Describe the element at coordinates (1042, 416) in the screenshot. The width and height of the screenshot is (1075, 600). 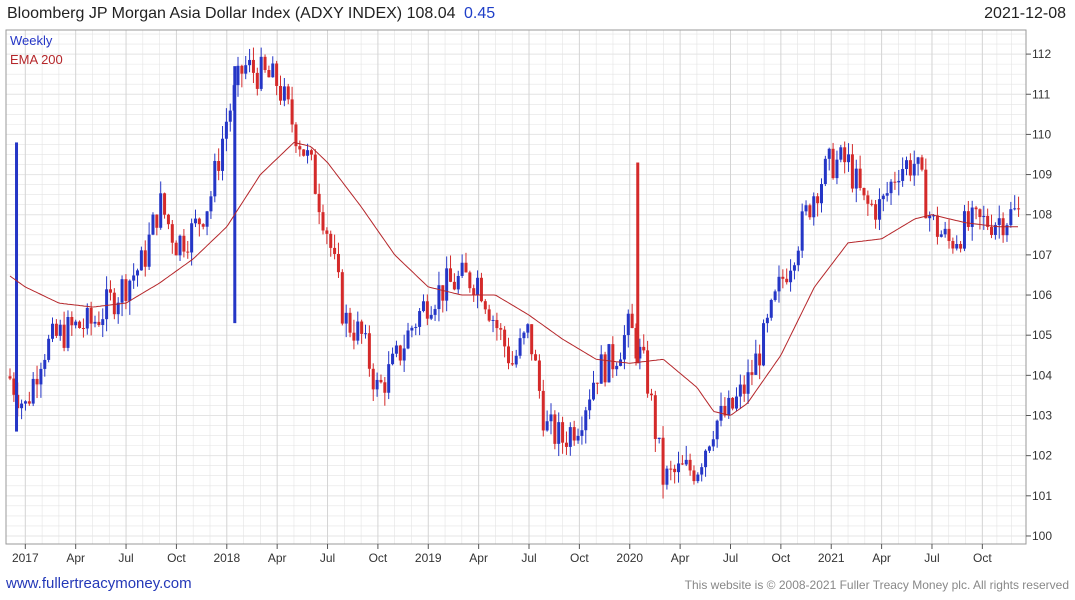
I see `y-tick-label: 103` at that location.